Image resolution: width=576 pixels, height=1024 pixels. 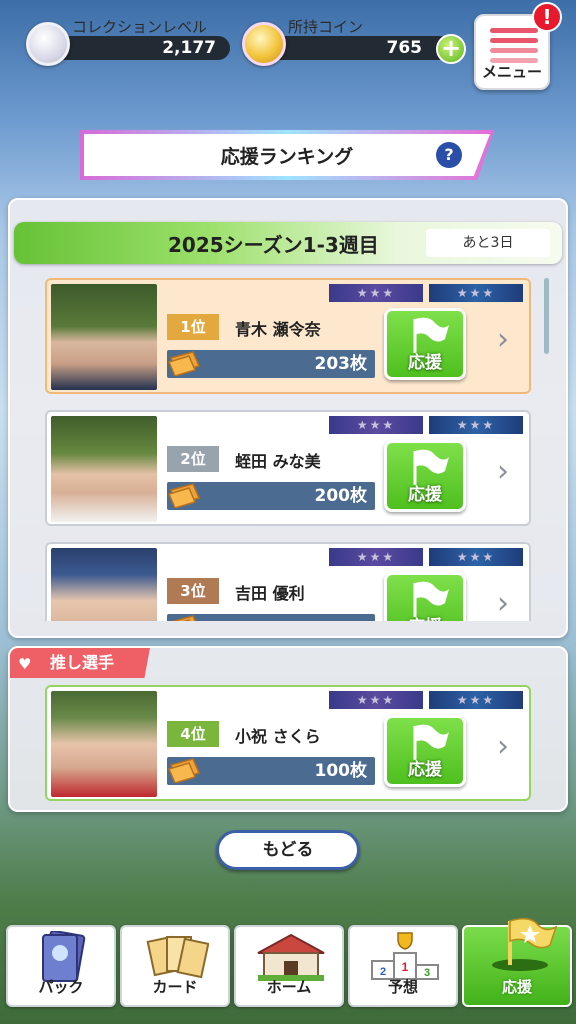 I want to click on ranking-item: ★★★ ★★★ 1位 青木 瀬令奈 203枚 応援 ›, so click(x=288, y=336).